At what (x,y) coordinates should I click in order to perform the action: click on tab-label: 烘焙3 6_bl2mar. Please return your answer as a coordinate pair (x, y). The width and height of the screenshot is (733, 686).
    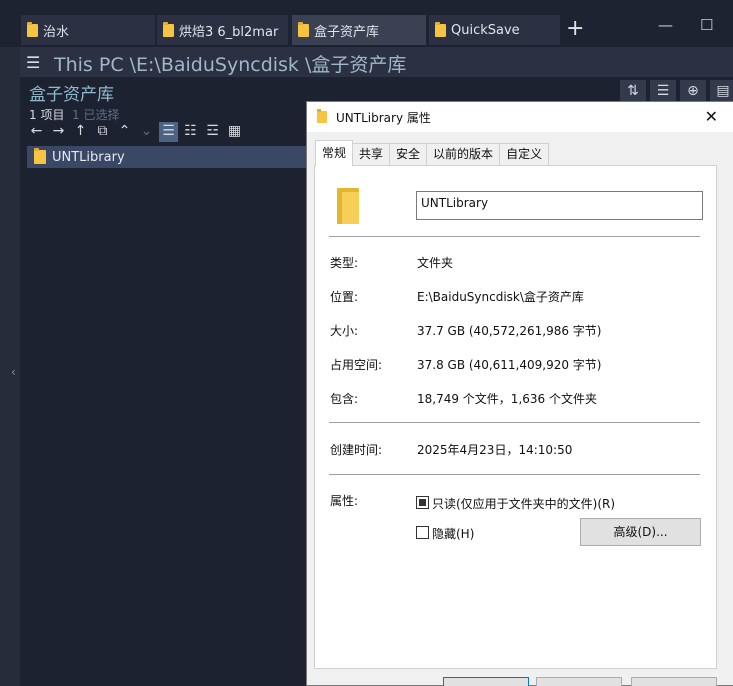
    Looking at the image, I should click on (229, 32).